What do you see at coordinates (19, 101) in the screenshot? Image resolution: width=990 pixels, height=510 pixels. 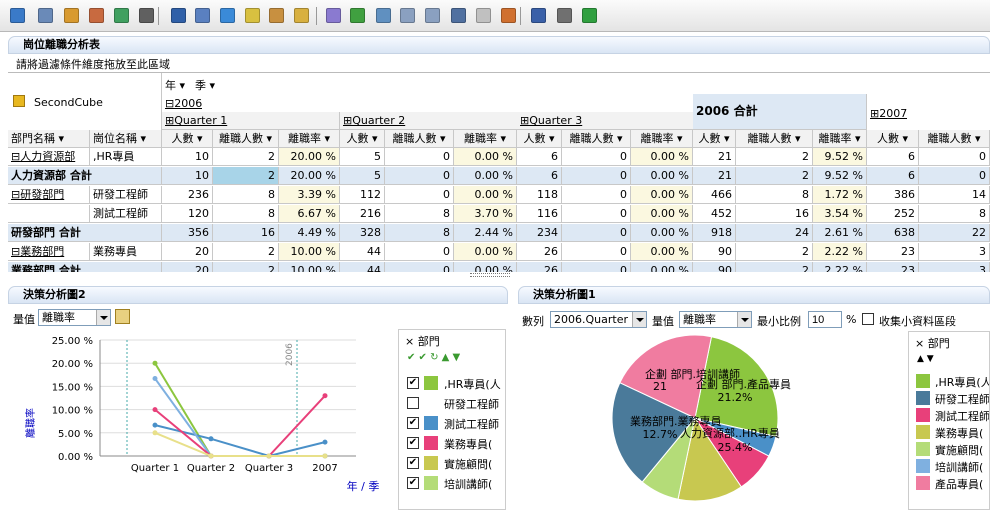 I see `cube-icon` at bounding box center [19, 101].